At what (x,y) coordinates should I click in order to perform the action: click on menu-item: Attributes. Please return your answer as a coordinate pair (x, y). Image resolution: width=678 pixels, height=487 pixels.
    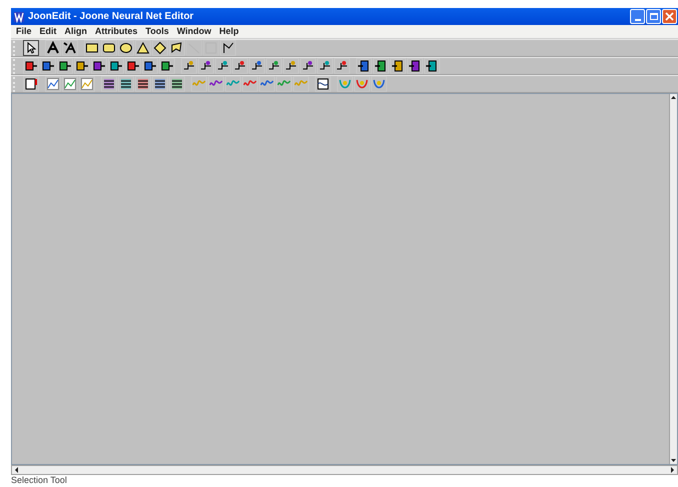
    Looking at the image, I should click on (116, 31).